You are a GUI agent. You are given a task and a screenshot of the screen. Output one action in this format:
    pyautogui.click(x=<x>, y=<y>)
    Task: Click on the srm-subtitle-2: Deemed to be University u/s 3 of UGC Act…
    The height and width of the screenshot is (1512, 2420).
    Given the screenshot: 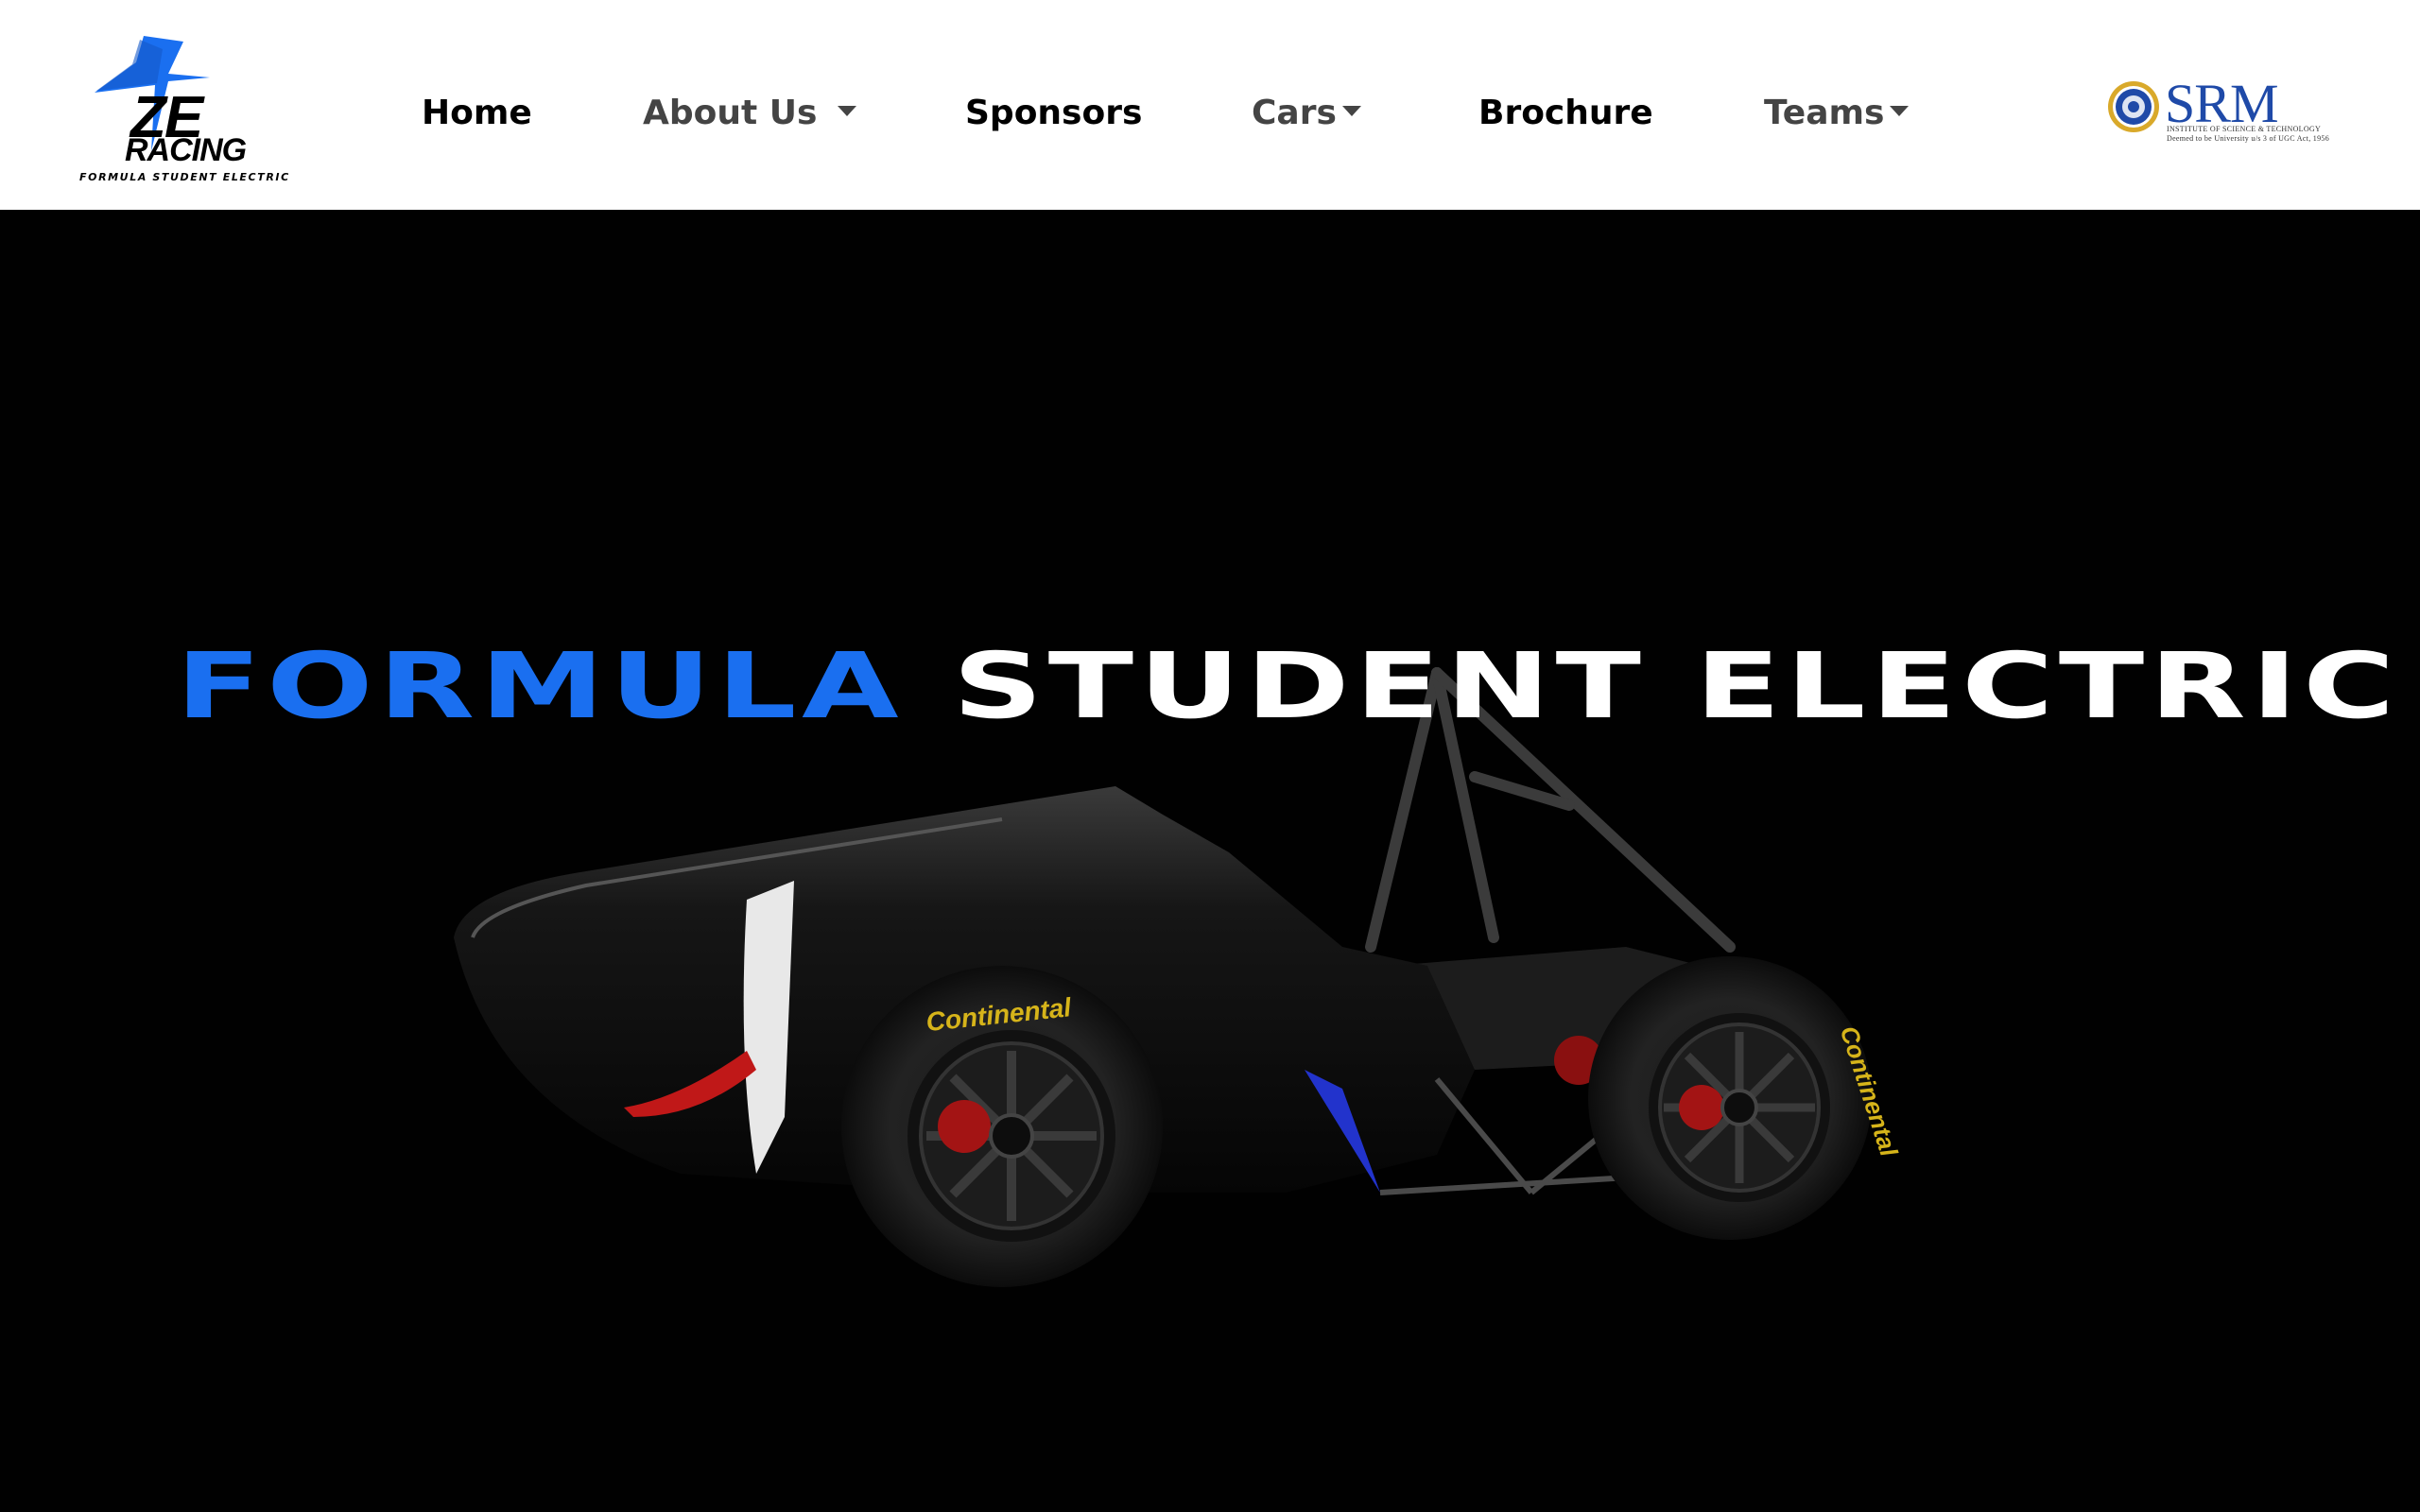 What is the action you would take?
    pyautogui.click(x=2248, y=138)
    